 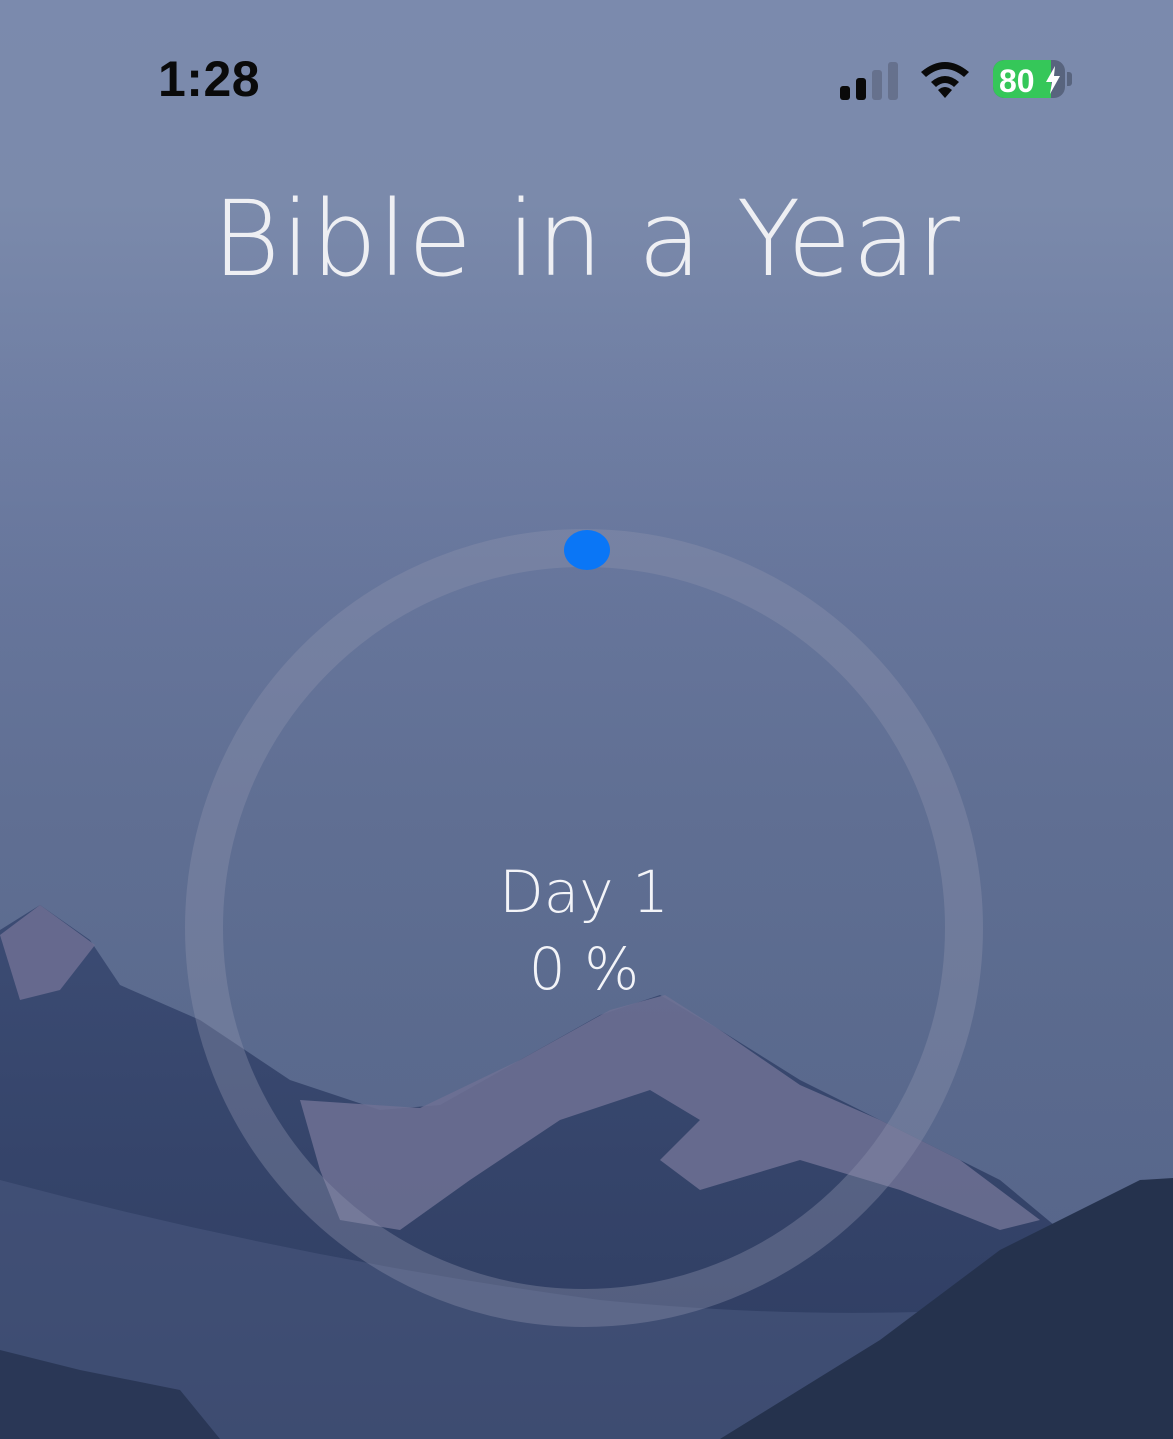 I want to click on signal-icon, so click(x=869, y=81).